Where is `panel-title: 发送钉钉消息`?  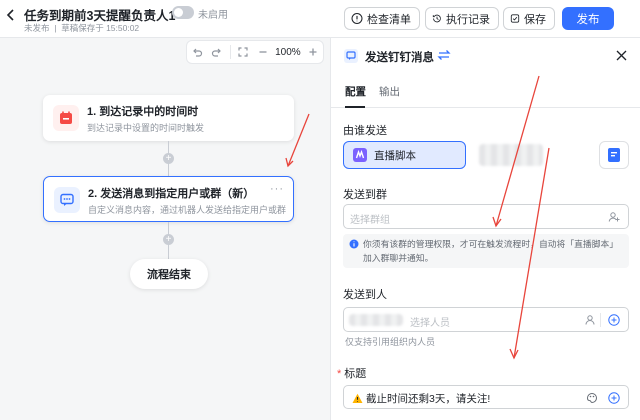
panel-title: 发送钉钉消息 is located at coordinates (399, 58).